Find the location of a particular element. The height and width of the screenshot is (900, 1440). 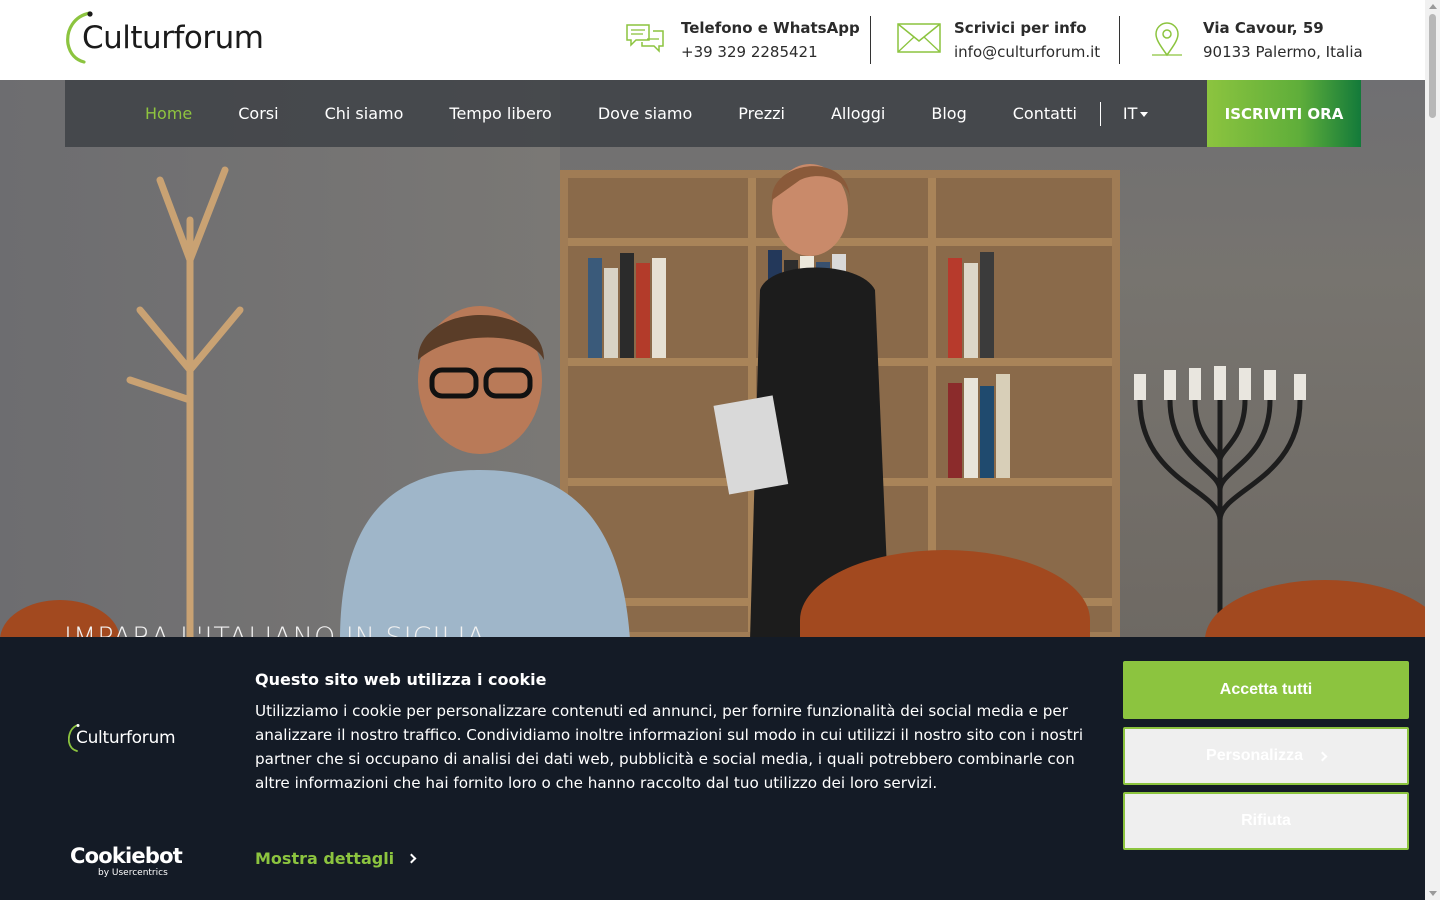

logo-mark-icon is located at coordinates (79, 37).